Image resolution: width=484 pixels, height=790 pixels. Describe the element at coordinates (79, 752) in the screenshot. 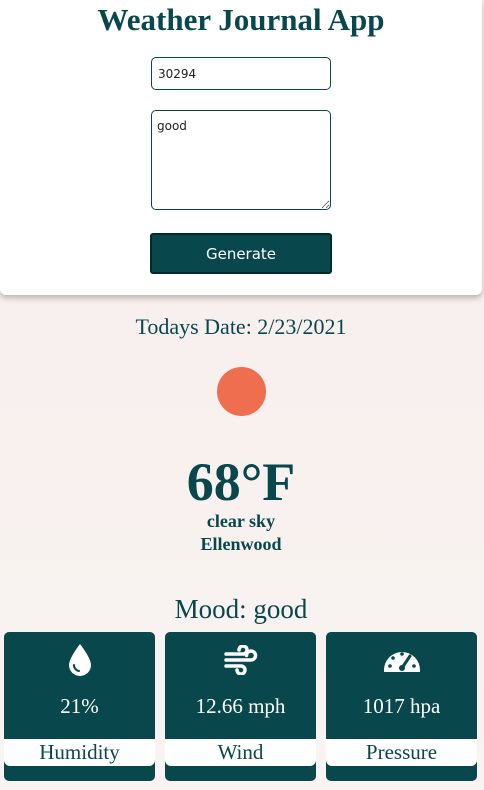

I see `humidity-label: Humidity` at that location.